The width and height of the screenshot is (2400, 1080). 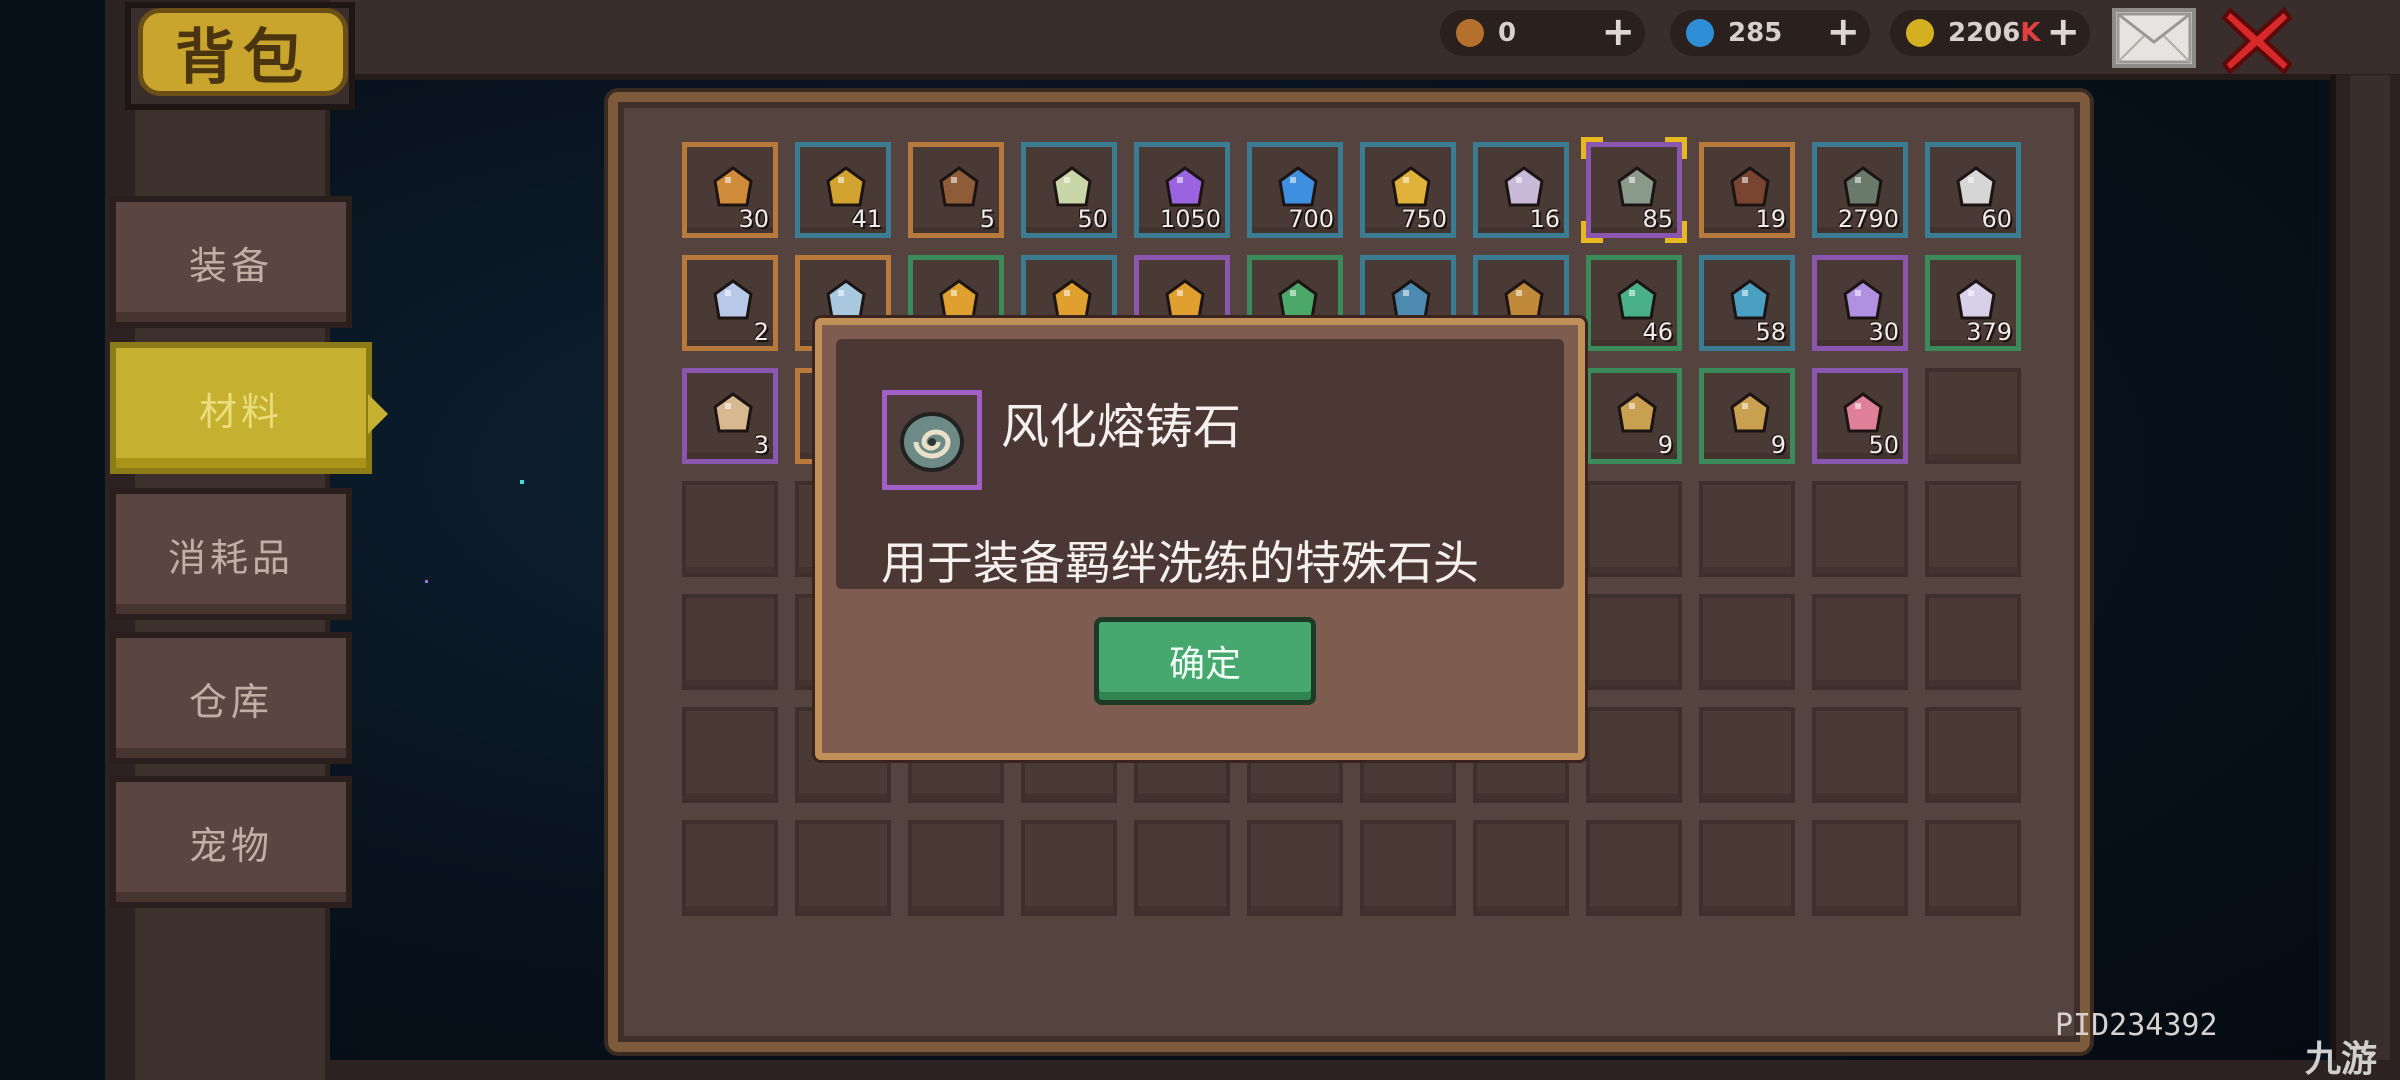 What do you see at coordinates (1544, 219) in the screenshot?
I see `item-count: 16` at bounding box center [1544, 219].